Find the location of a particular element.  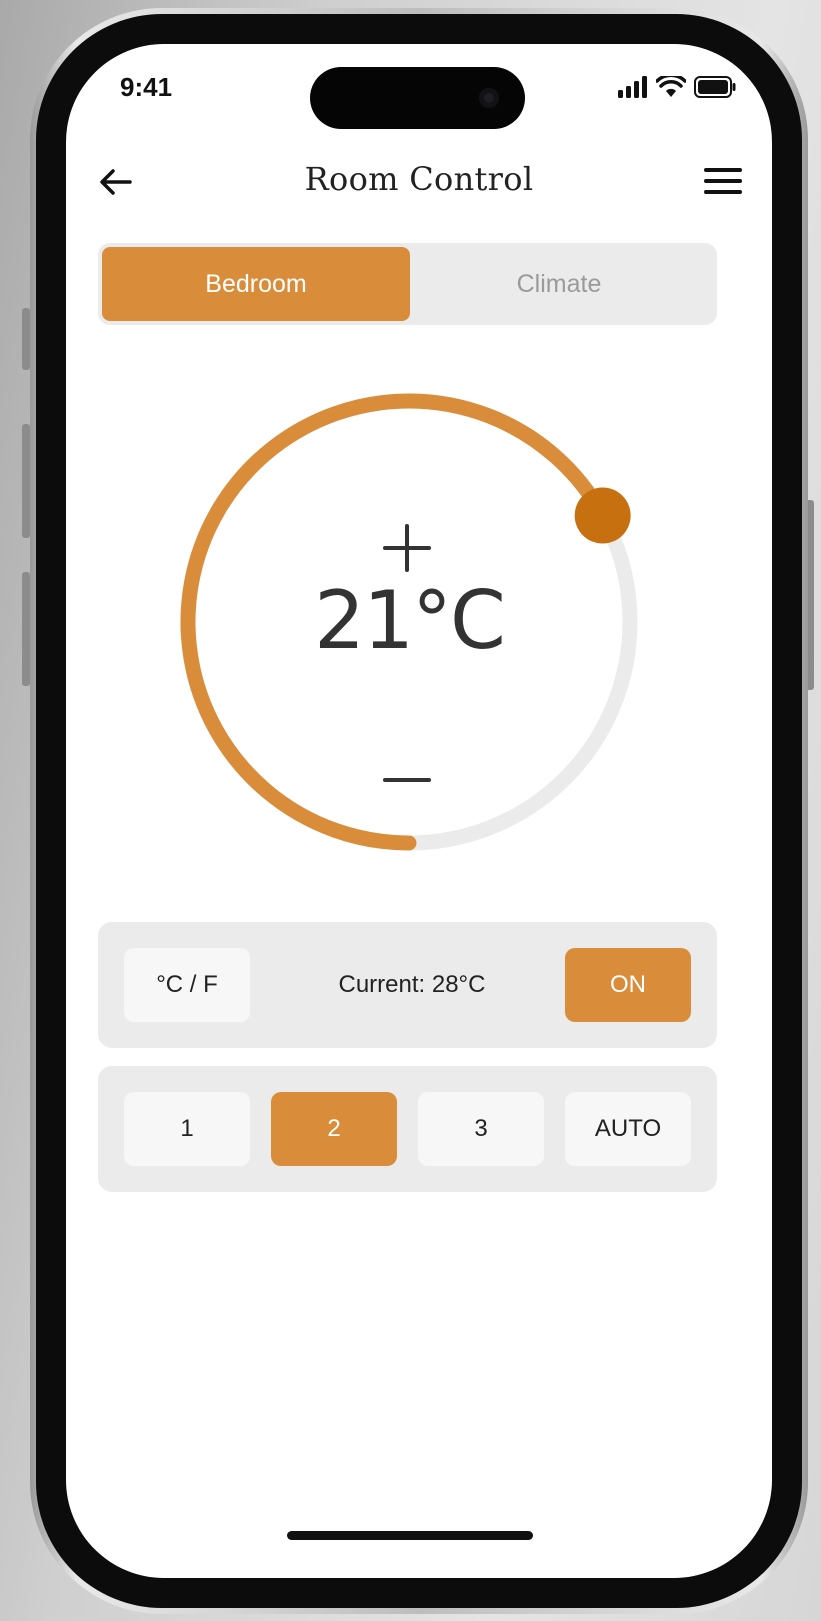

power-button: ON is located at coordinates (628, 985).